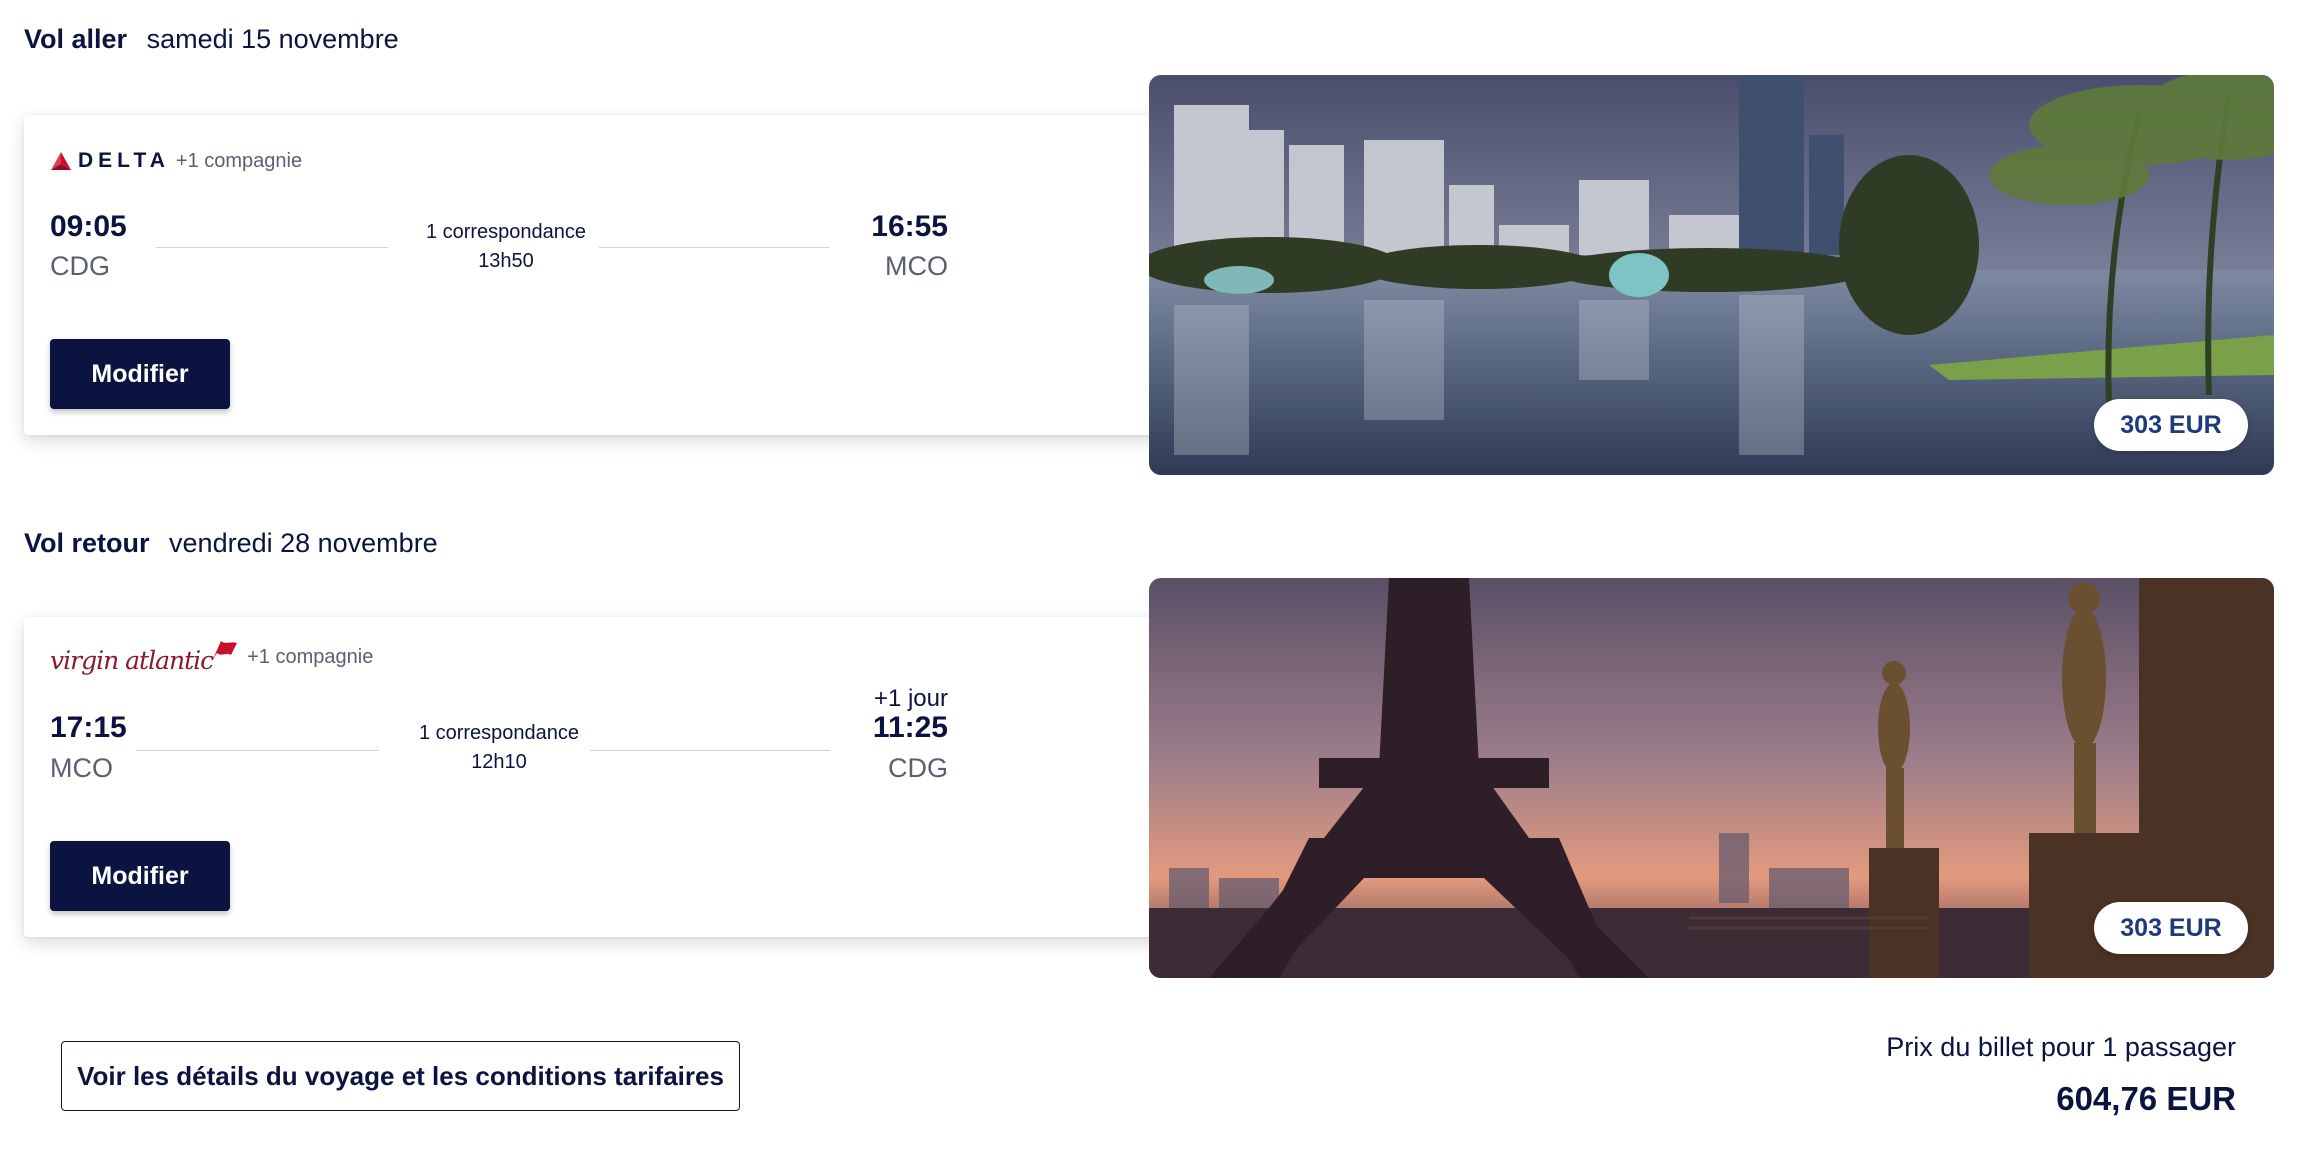  I want to click on total-price-value: 604,76 EUR, so click(2146, 1098).